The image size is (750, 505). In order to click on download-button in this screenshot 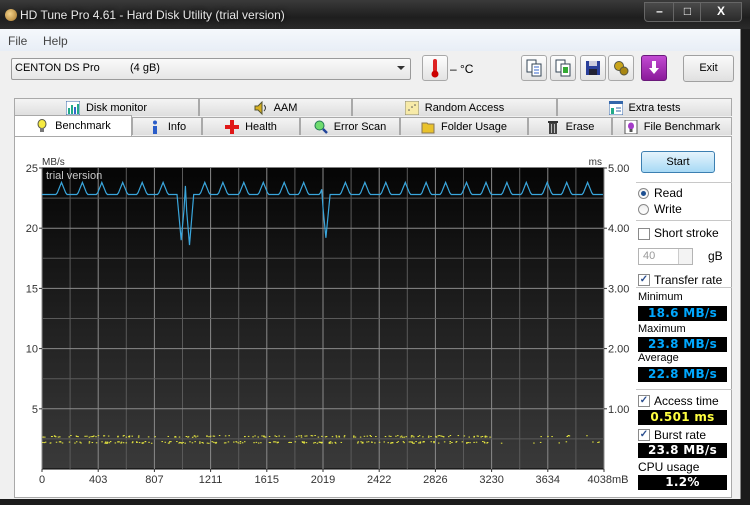, I will do `click(654, 68)`.